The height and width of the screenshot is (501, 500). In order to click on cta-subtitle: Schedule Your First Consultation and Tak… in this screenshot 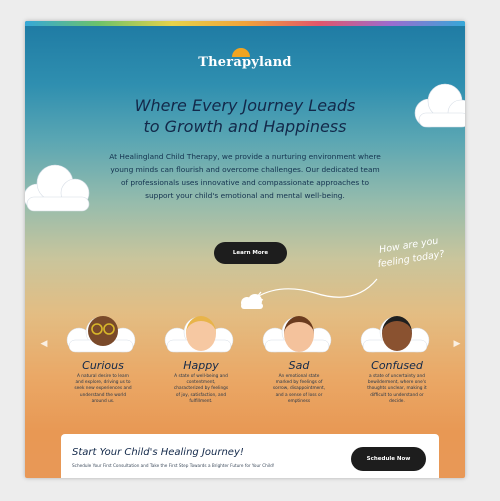, I will do `click(173, 465)`.